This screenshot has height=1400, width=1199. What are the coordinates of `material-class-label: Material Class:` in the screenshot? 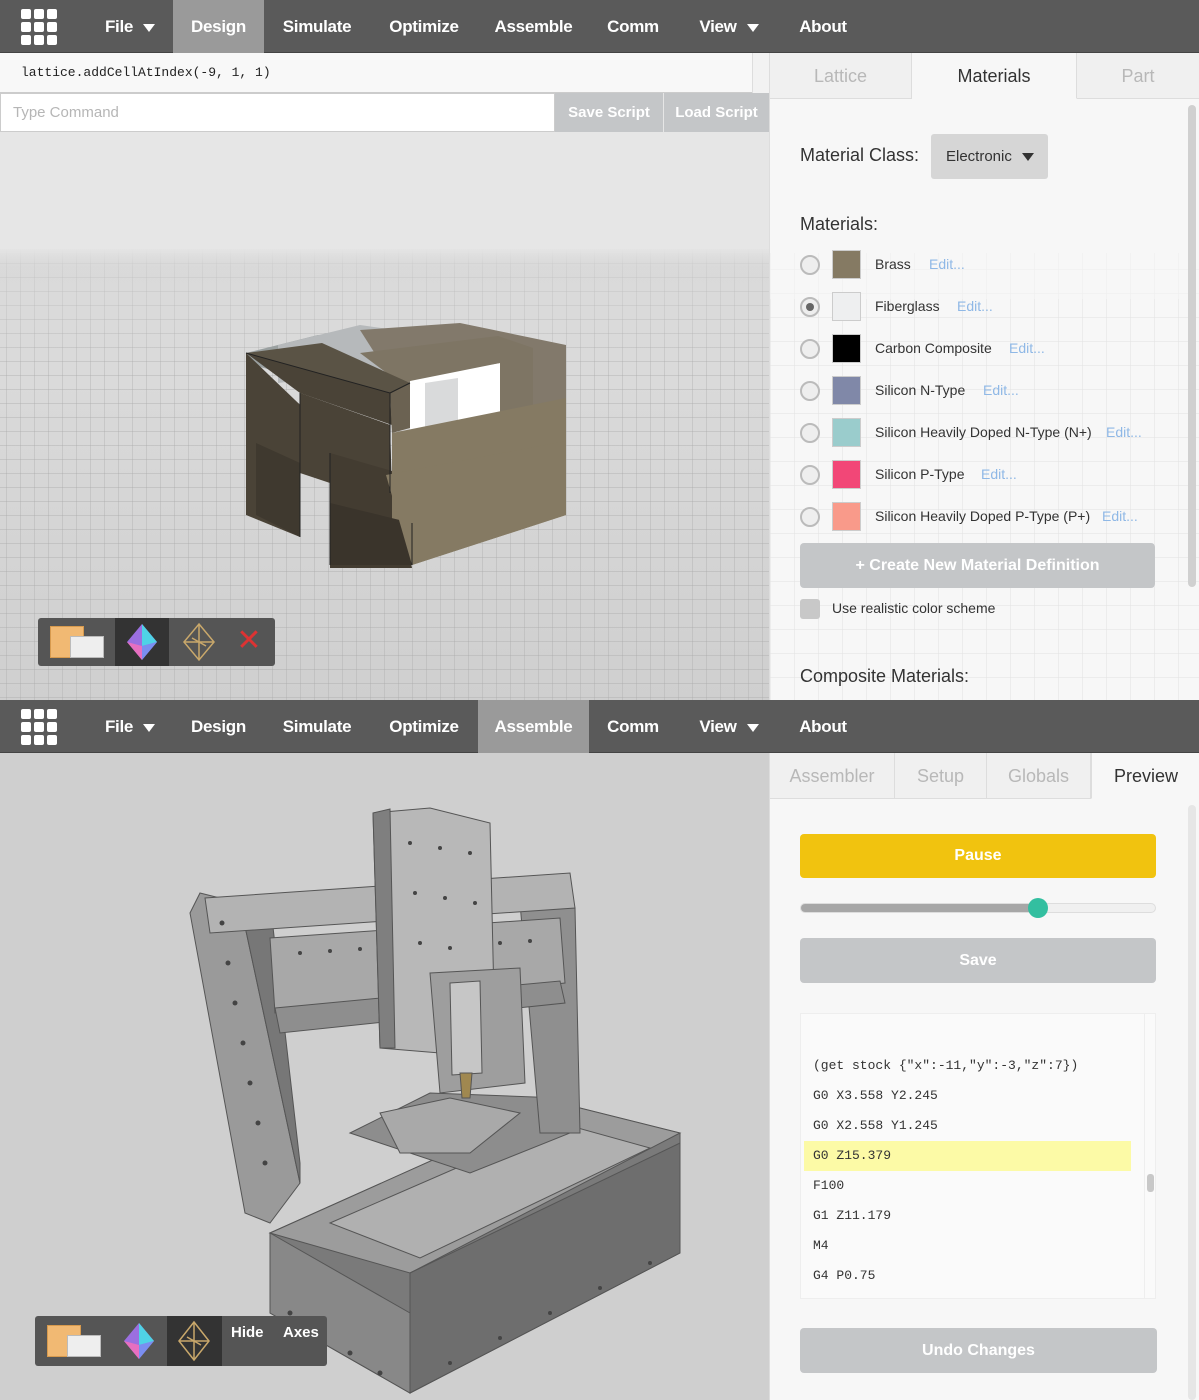 It's located at (860, 155).